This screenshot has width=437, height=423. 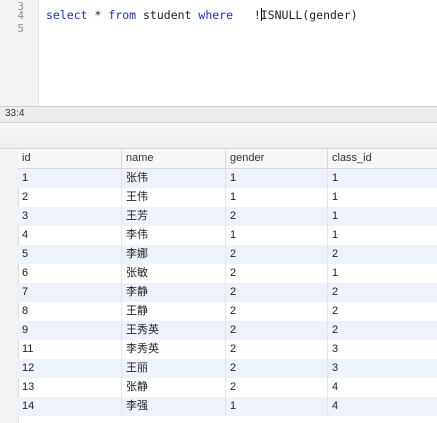 I want to click on keyword-select: select, so click(x=67, y=15).